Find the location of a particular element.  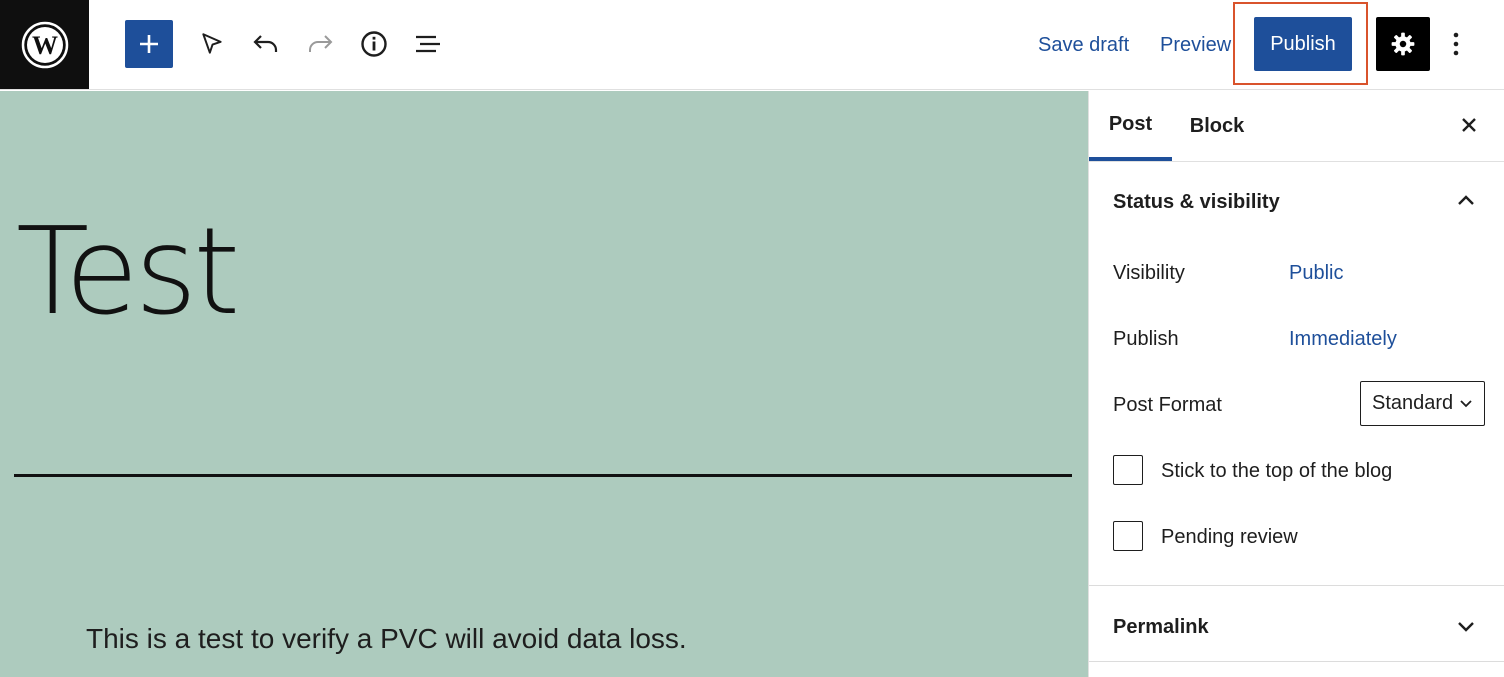

publish-date-toggle: Immediately is located at coordinates (1343, 339).